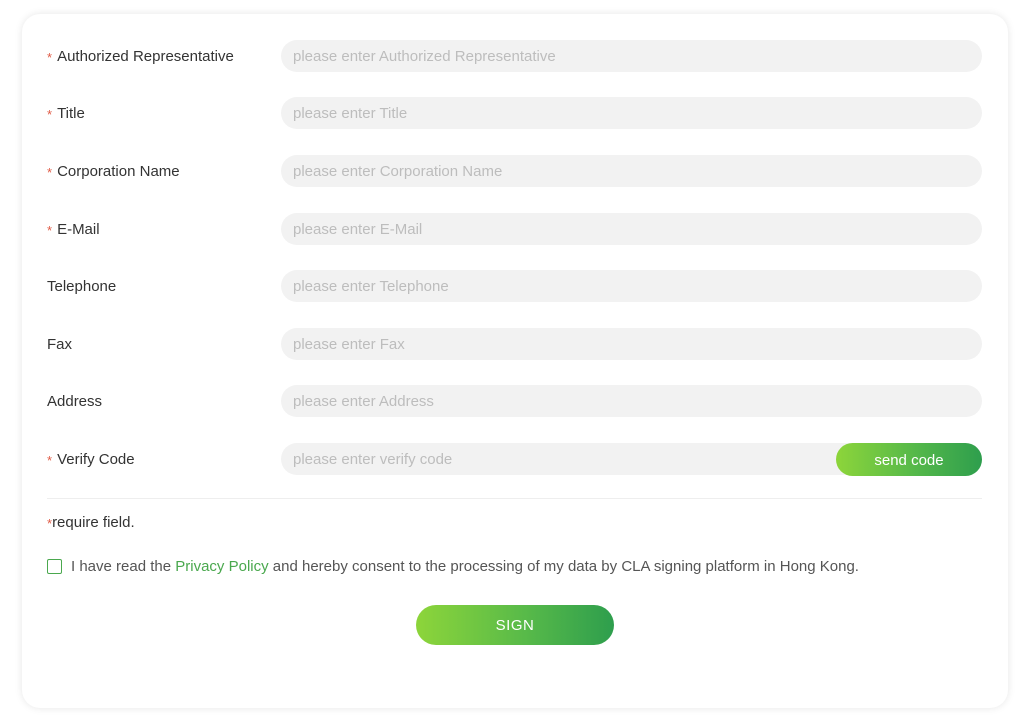  What do you see at coordinates (164, 344) in the screenshot?
I see `field-label: Fax` at bounding box center [164, 344].